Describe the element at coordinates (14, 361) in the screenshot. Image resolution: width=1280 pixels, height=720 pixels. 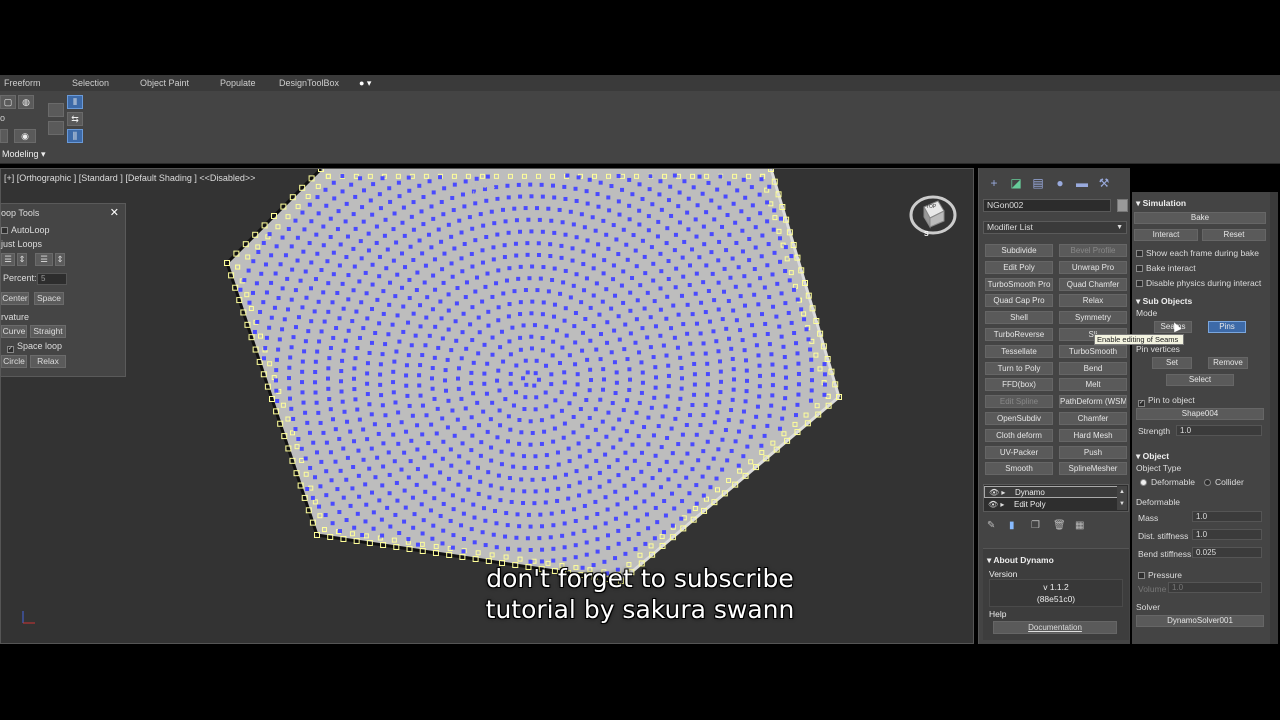
I see `circle-button: Circle` at that location.